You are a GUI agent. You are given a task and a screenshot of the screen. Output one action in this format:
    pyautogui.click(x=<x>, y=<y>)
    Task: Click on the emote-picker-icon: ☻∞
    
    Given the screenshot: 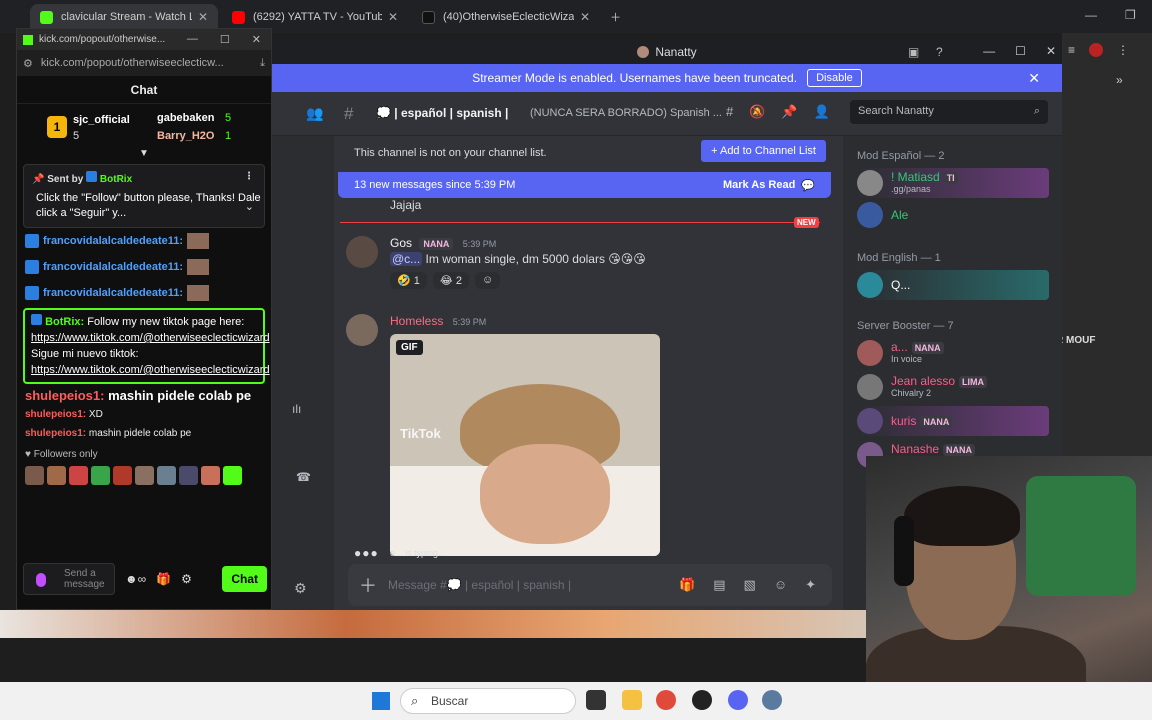 What is the action you would take?
    pyautogui.click(x=135, y=579)
    